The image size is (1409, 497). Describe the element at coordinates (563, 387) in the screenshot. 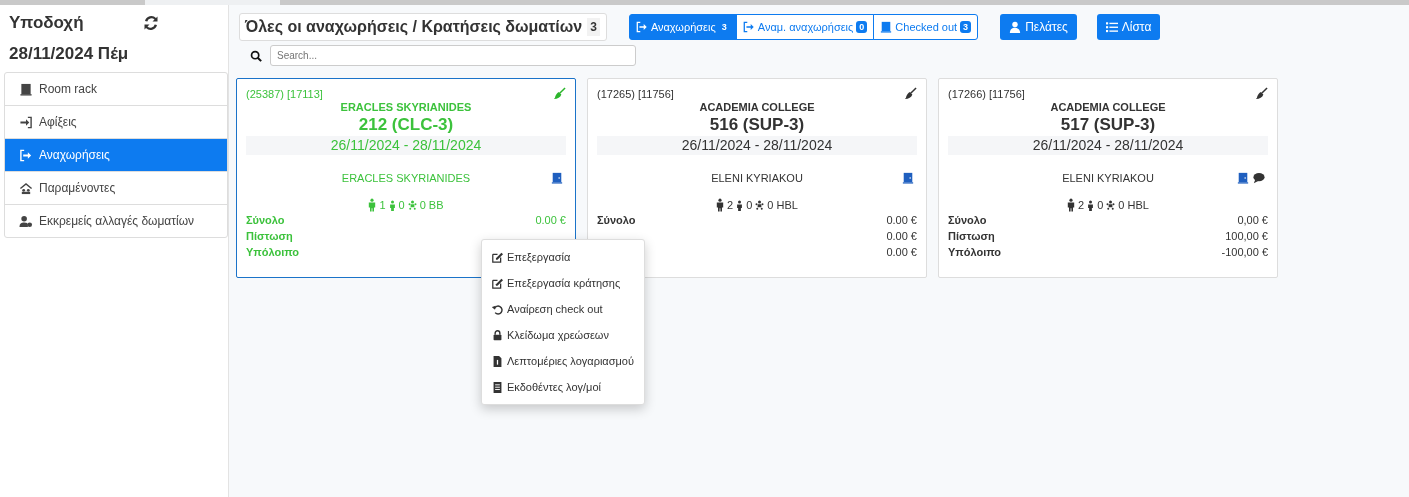

I see `menu-item: Εκδοθέντες λογ/μοί` at that location.